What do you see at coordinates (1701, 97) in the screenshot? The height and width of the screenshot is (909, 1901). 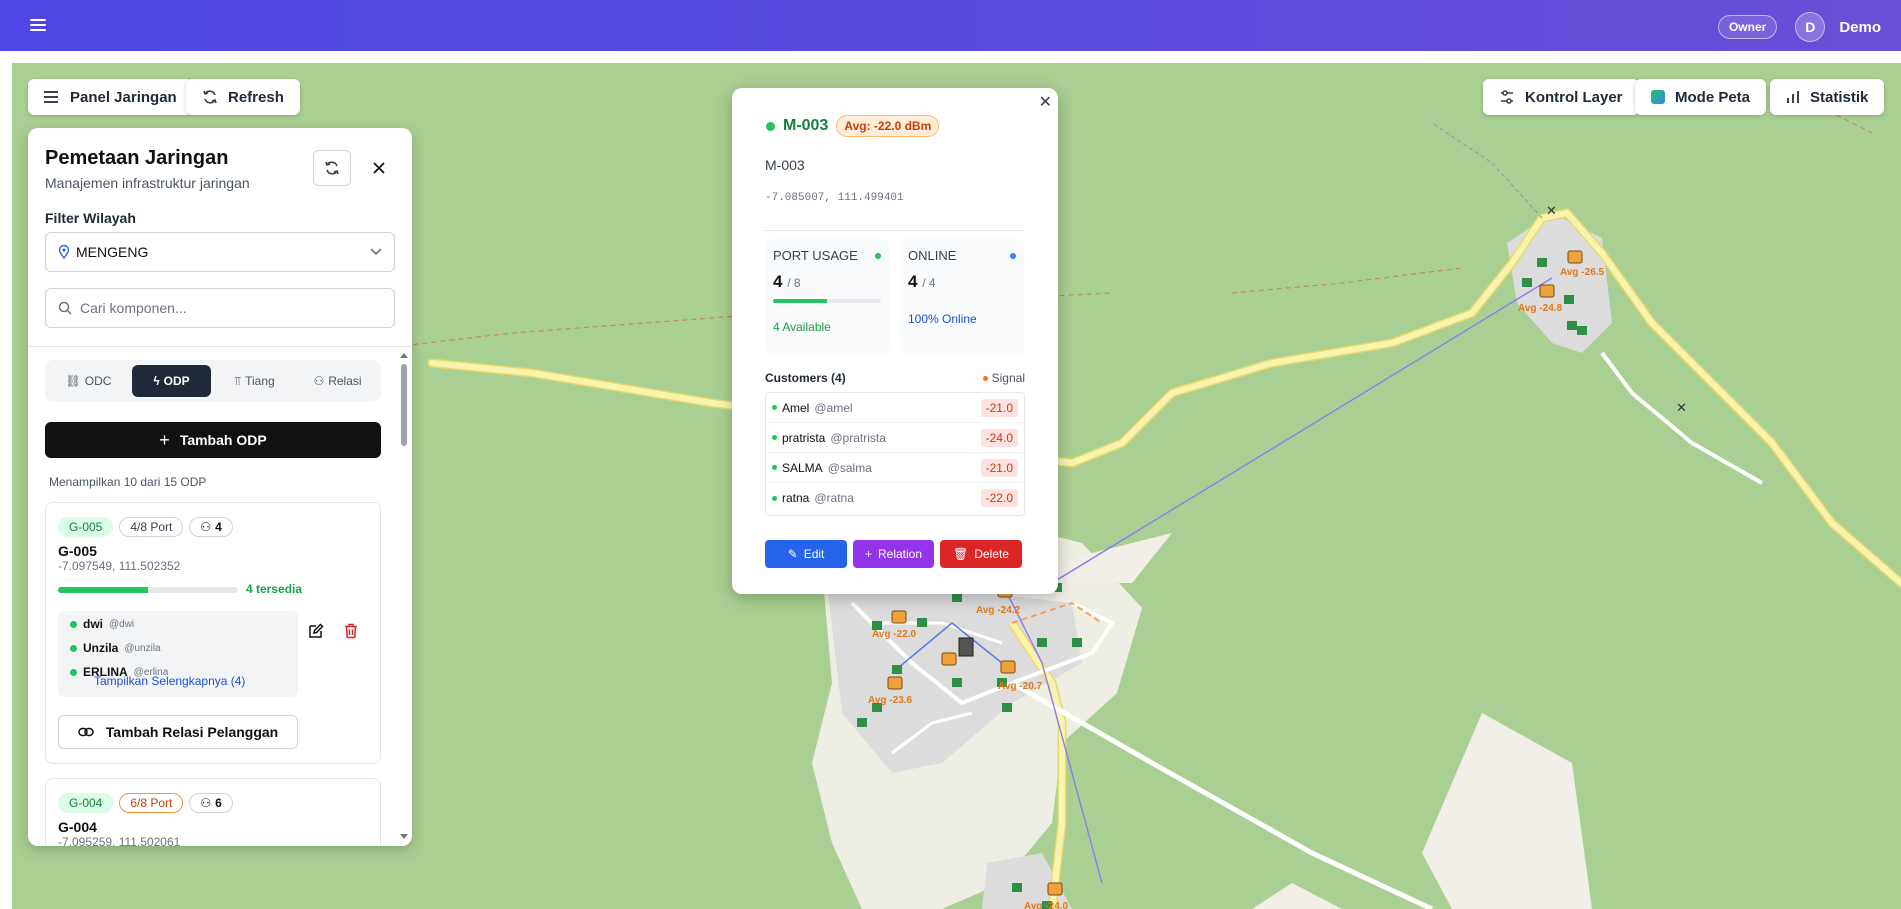 I see `map-mode-button: Mode Peta` at bounding box center [1701, 97].